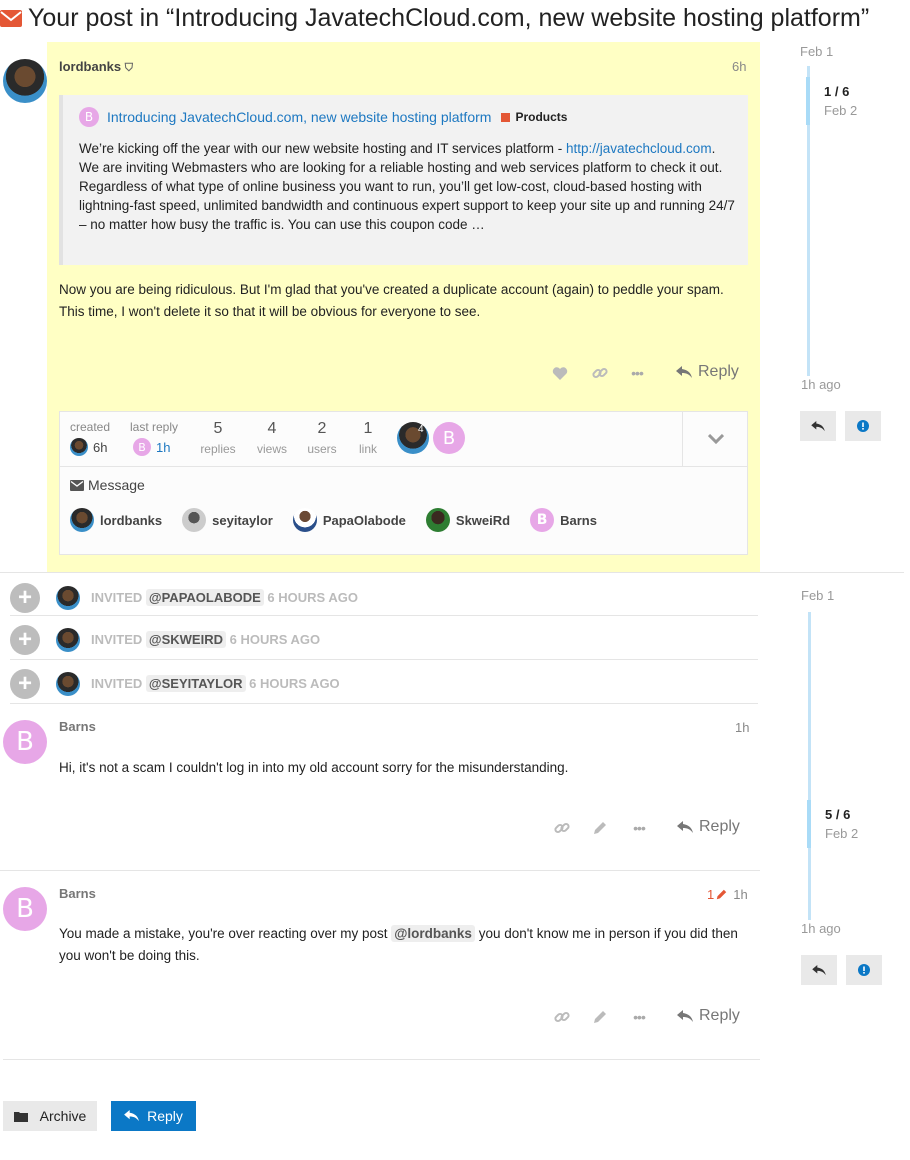  Describe the element at coordinates (271, 438) in the screenshot. I see `stat-views: 4 views` at that location.